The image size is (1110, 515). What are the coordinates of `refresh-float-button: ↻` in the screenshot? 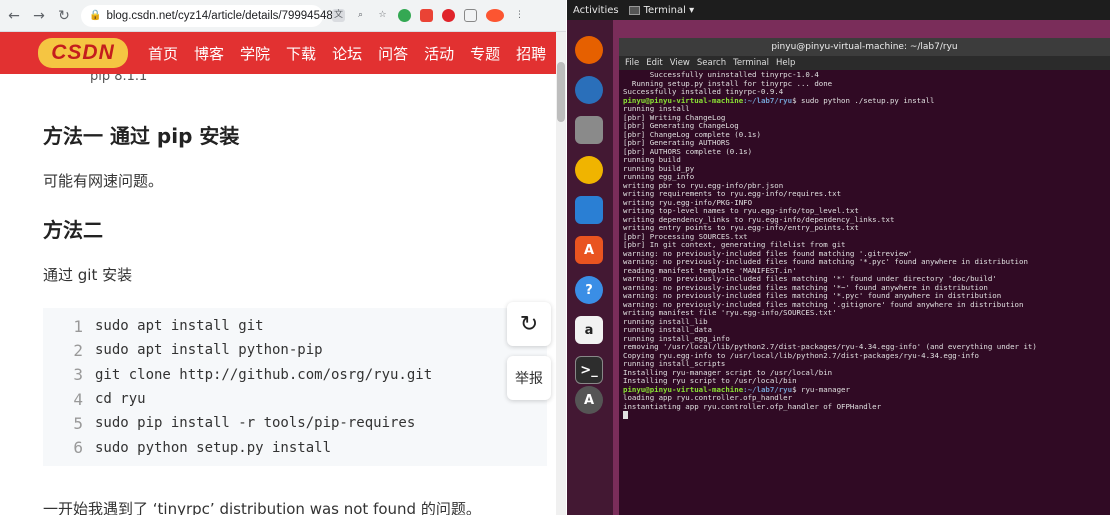 It's located at (529, 324).